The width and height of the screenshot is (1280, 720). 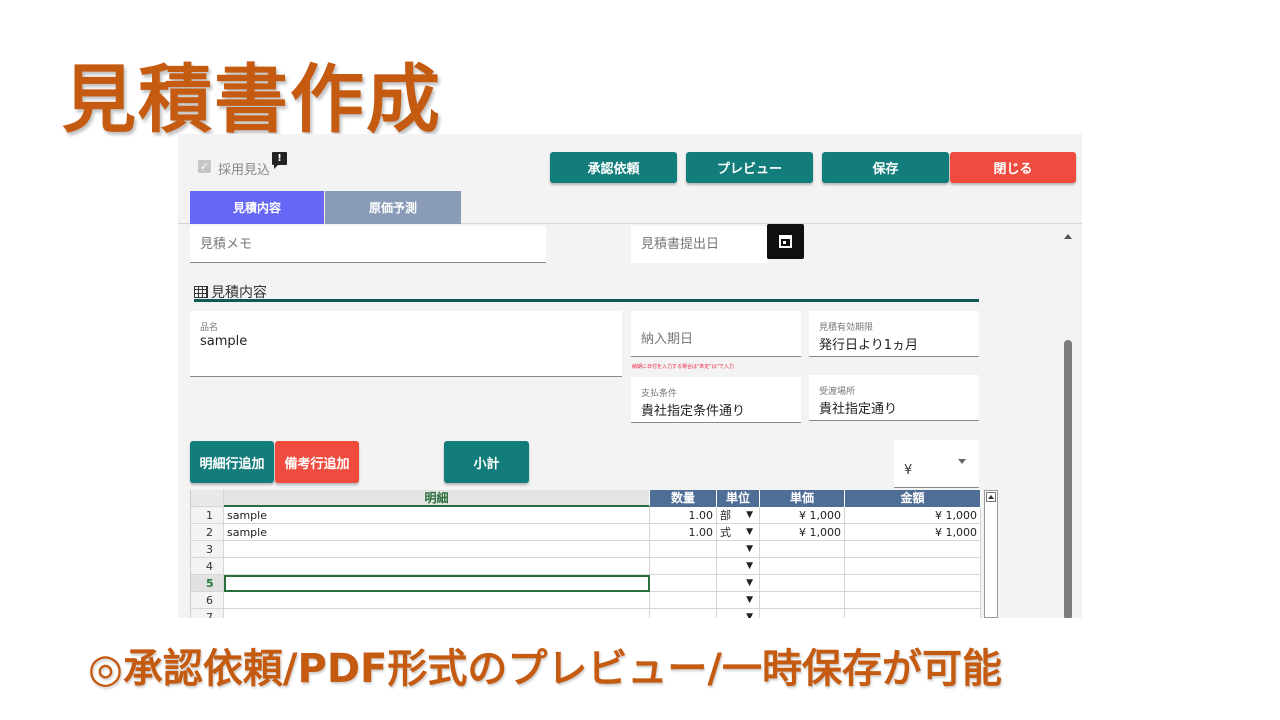 I want to click on subtotal-button: 小計, so click(x=486, y=462).